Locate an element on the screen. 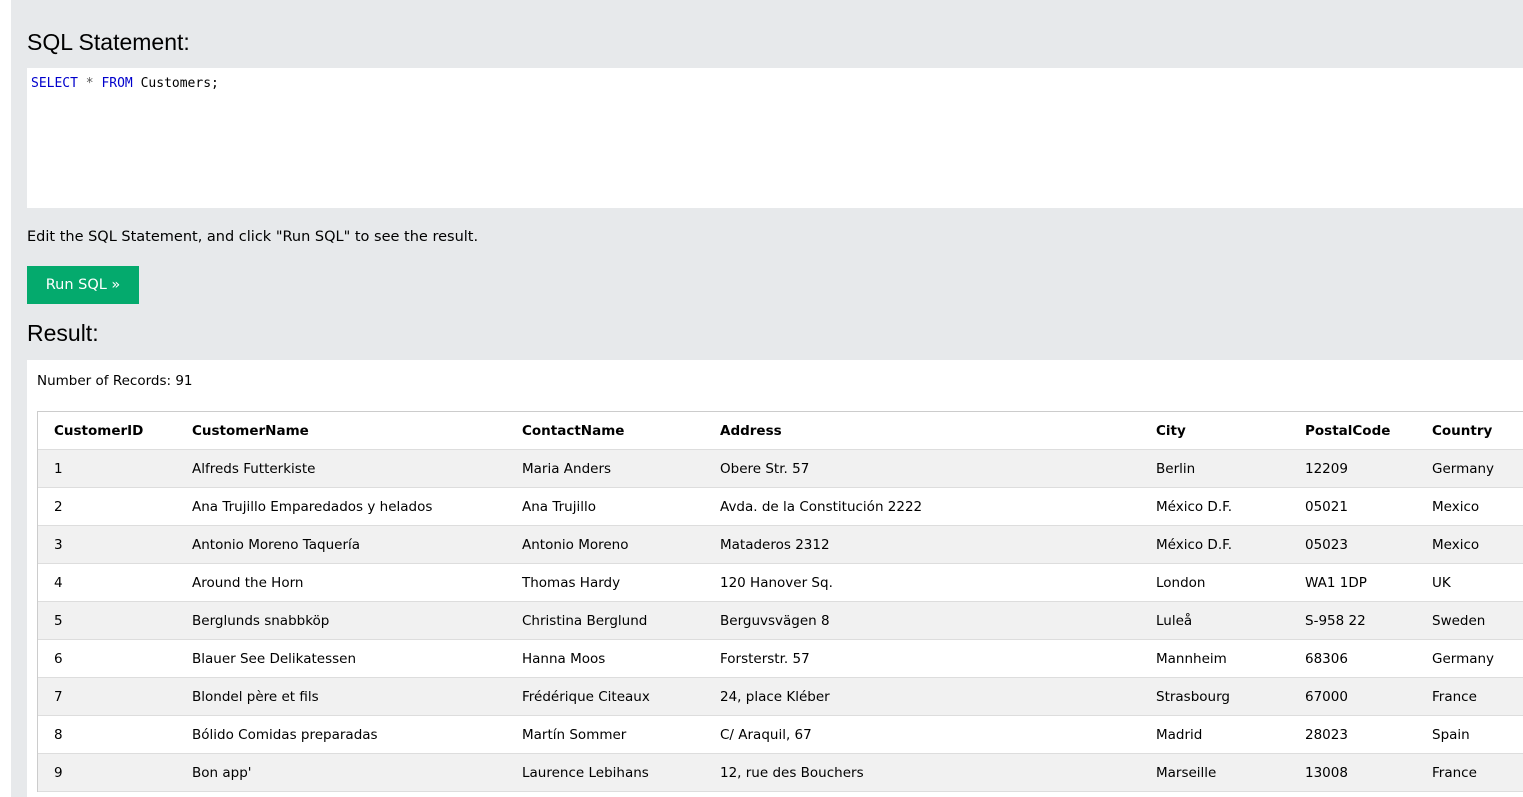  column-header: Country is located at coordinates (1469, 431).